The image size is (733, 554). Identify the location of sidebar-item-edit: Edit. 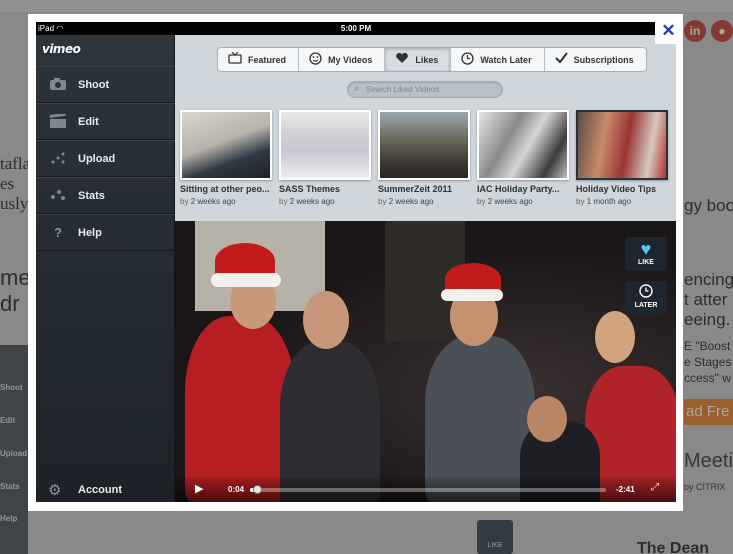
(105, 121).